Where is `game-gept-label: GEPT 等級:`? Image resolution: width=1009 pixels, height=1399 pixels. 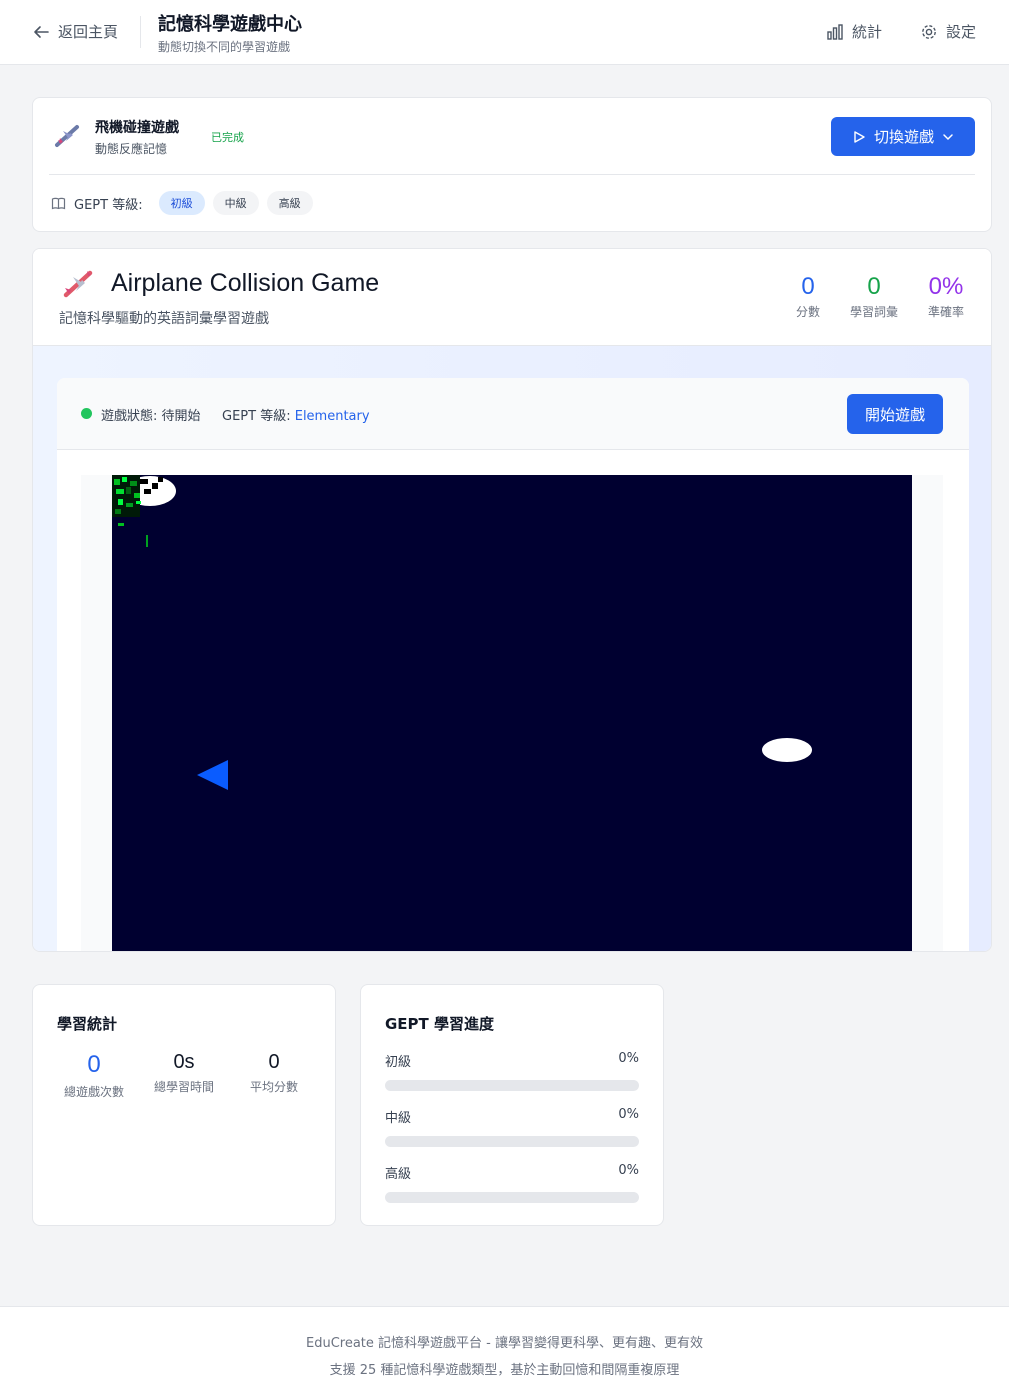 game-gept-label: GEPT 等級: is located at coordinates (256, 416).